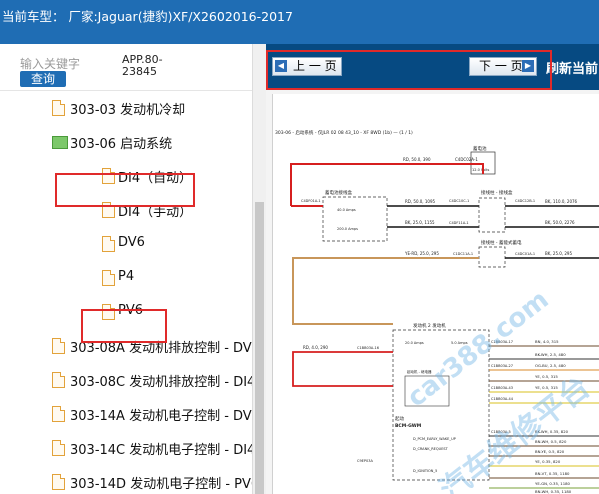  What do you see at coordinates (421, 253) in the screenshot?
I see `wire-label-6: YE-RD, 25.0, 295` at bounding box center [421, 253].